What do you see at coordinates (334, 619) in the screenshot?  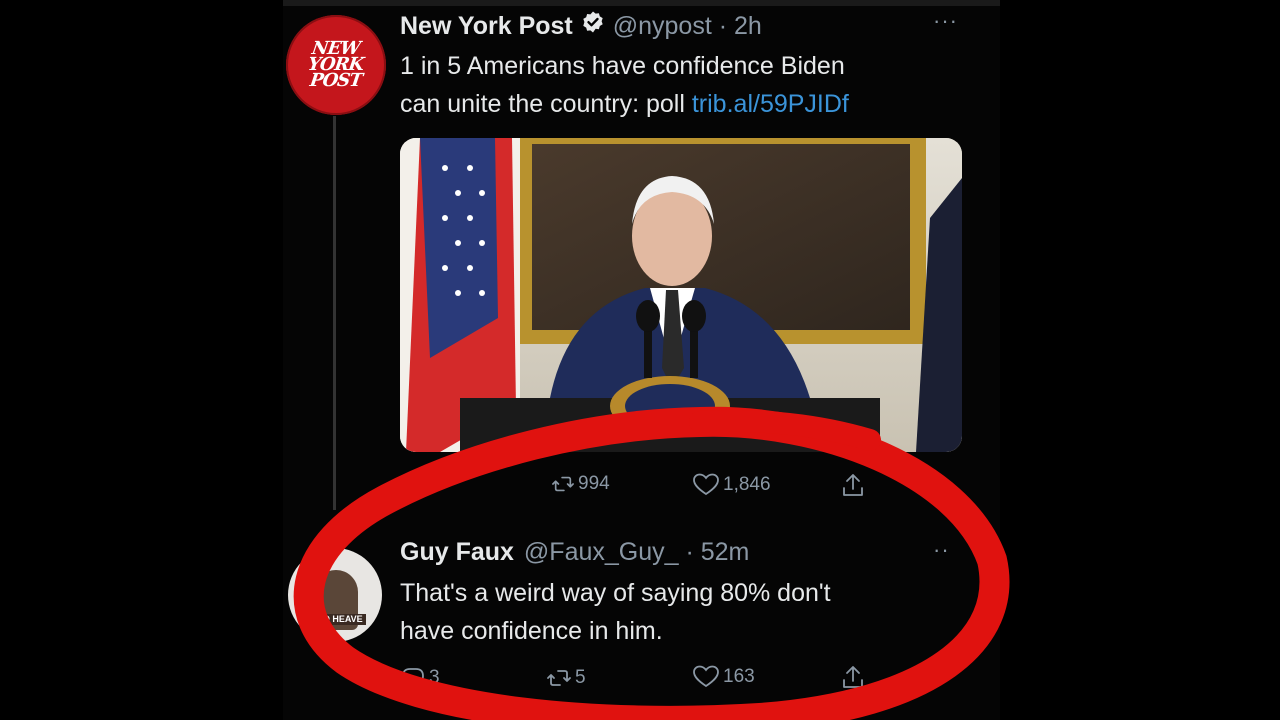 I see `avatar-caption: IM TO HEAVE` at bounding box center [334, 619].